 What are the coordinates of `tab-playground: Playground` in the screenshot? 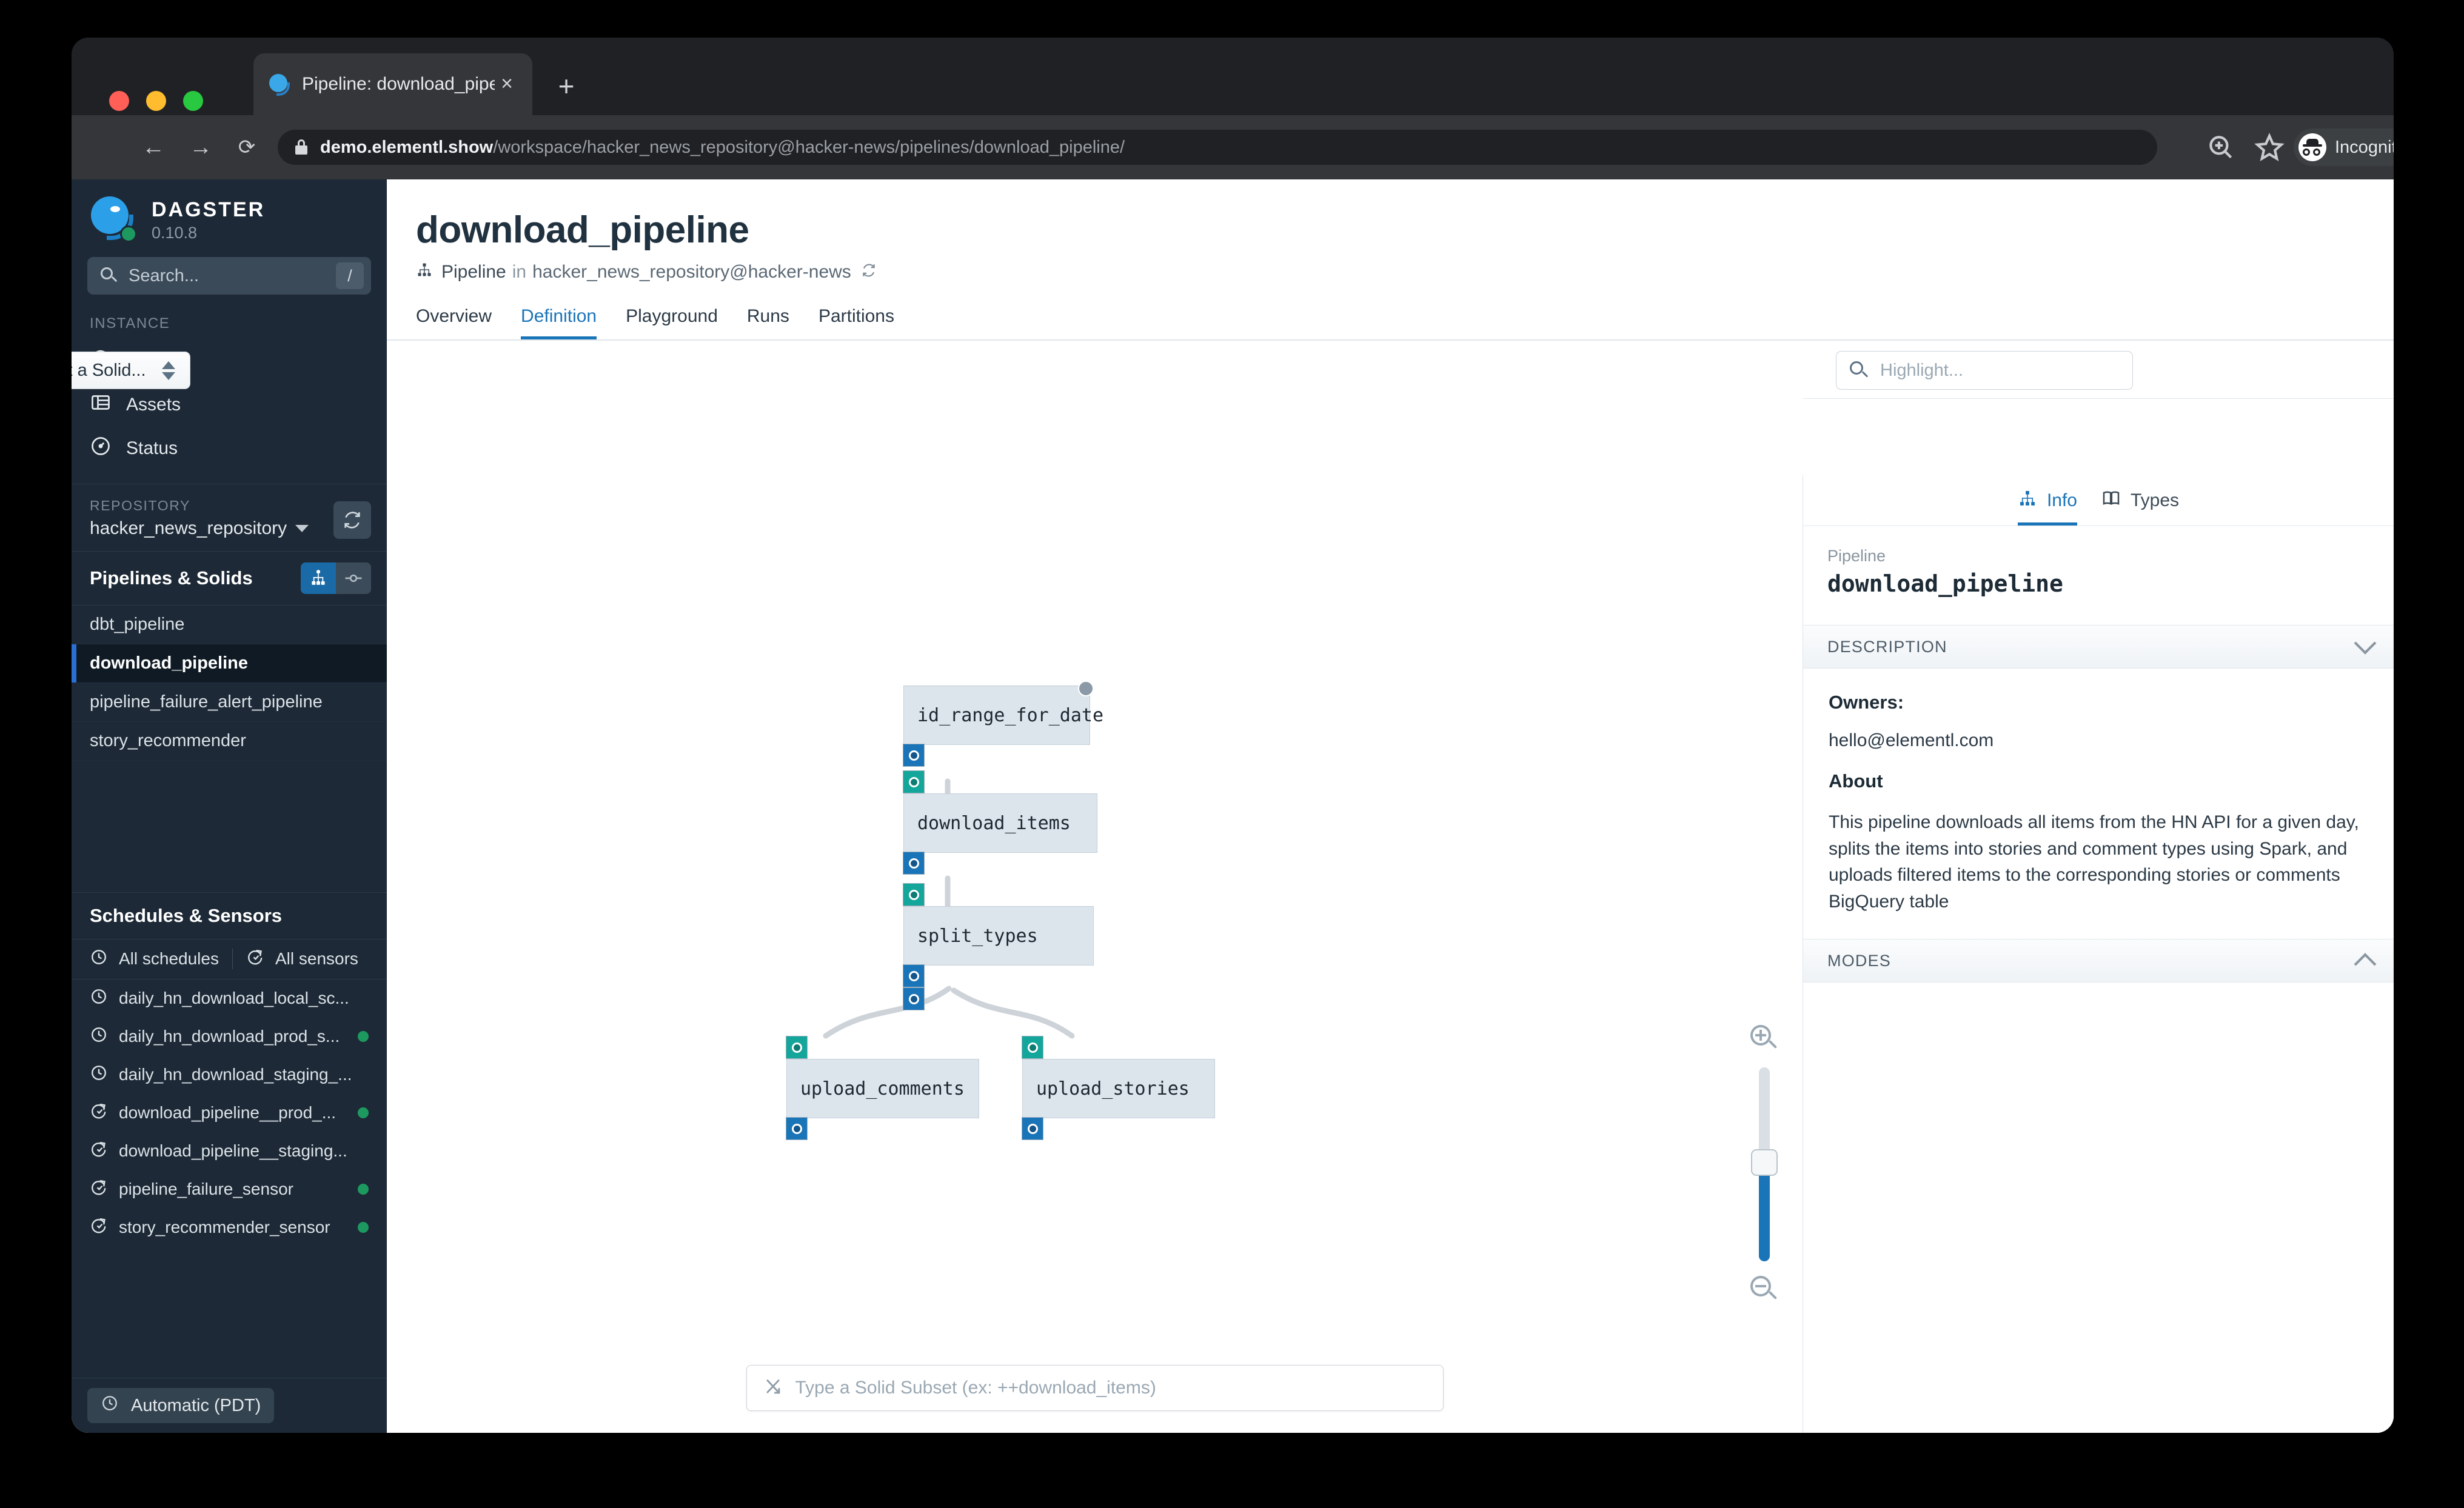 It's located at (672, 323).